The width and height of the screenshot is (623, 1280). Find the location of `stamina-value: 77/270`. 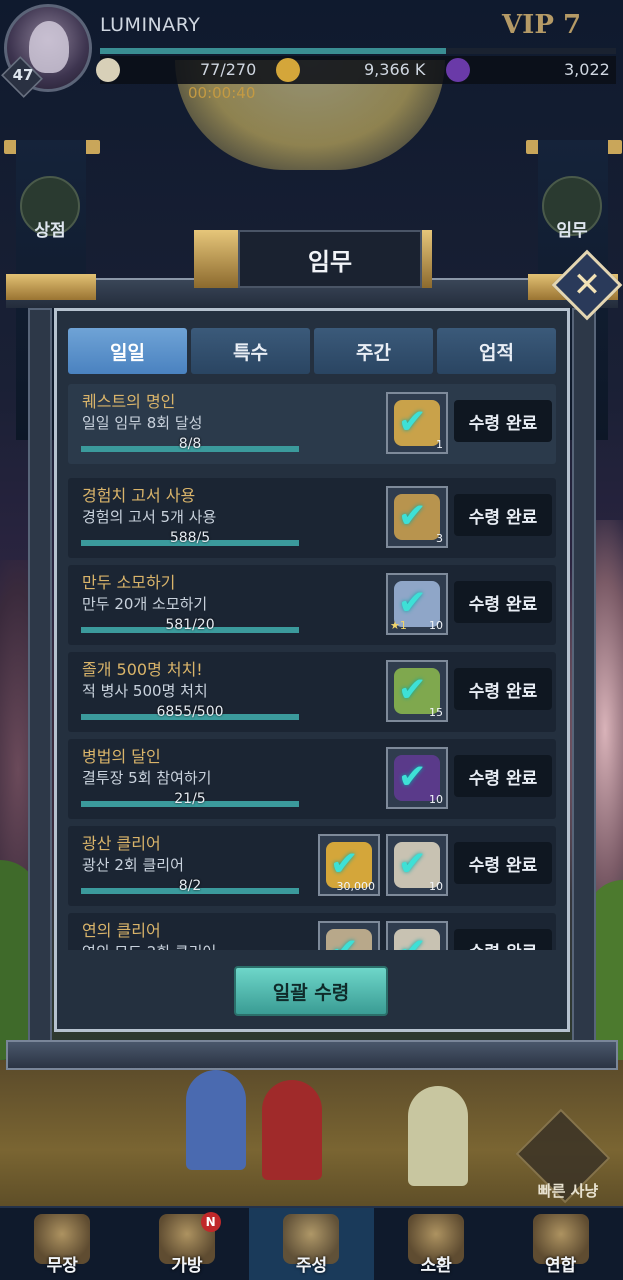

stamina-value: 77/270 is located at coordinates (228, 69).